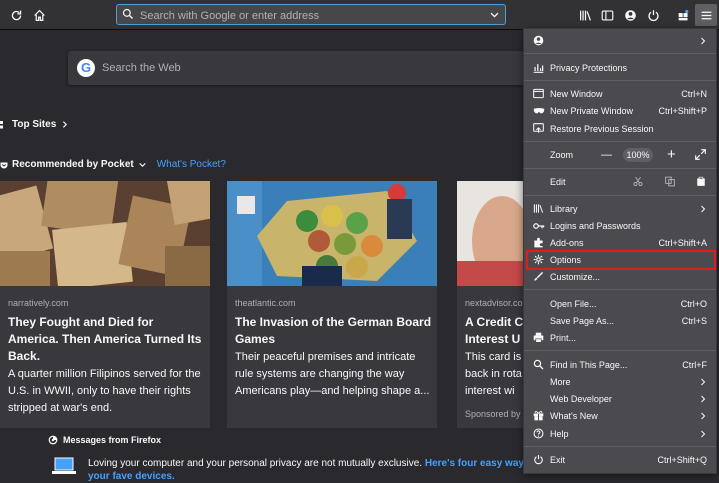  What do you see at coordinates (538, 364) in the screenshot?
I see `search-icon` at bounding box center [538, 364].